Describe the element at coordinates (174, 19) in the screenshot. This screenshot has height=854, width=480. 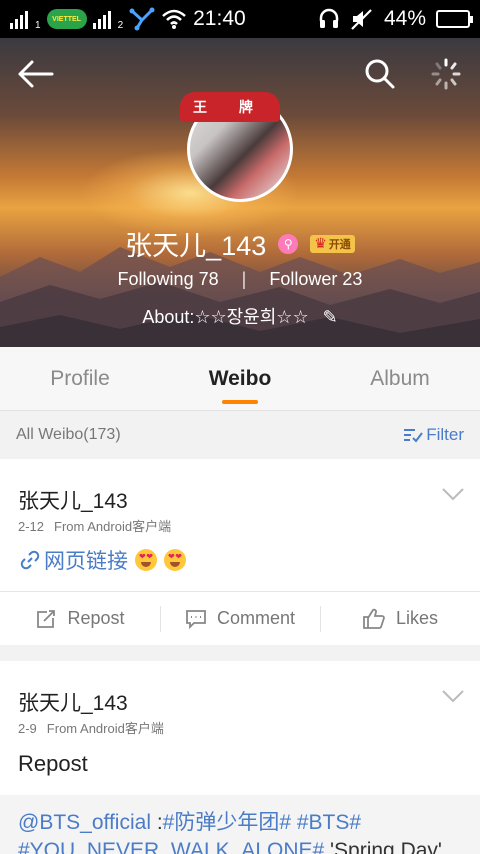
I see `wifi-icon` at that location.